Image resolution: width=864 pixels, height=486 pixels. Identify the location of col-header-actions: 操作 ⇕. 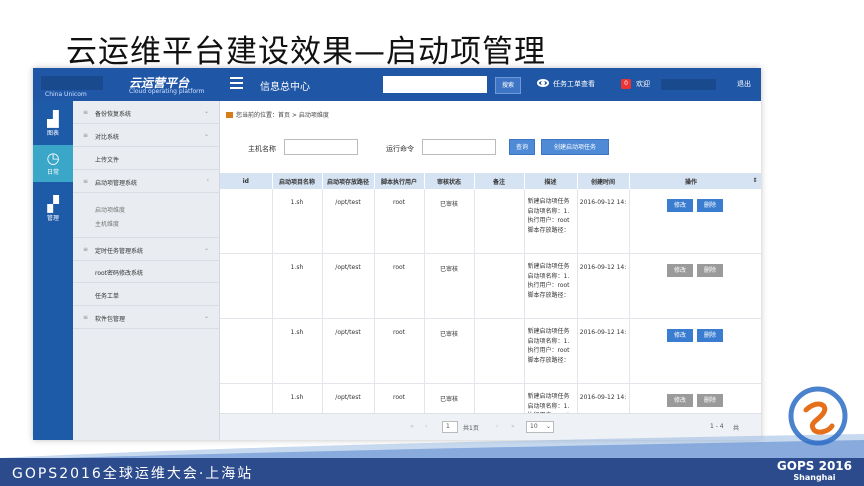
(695, 181).